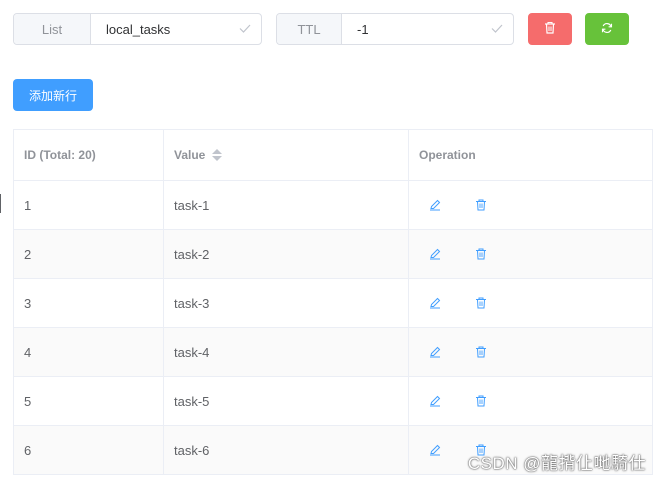 The width and height of the screenshot is (662, 480). Describe the element at coordinates (89, 401) in the screenshot. I see `cell-id: 5` at that location.